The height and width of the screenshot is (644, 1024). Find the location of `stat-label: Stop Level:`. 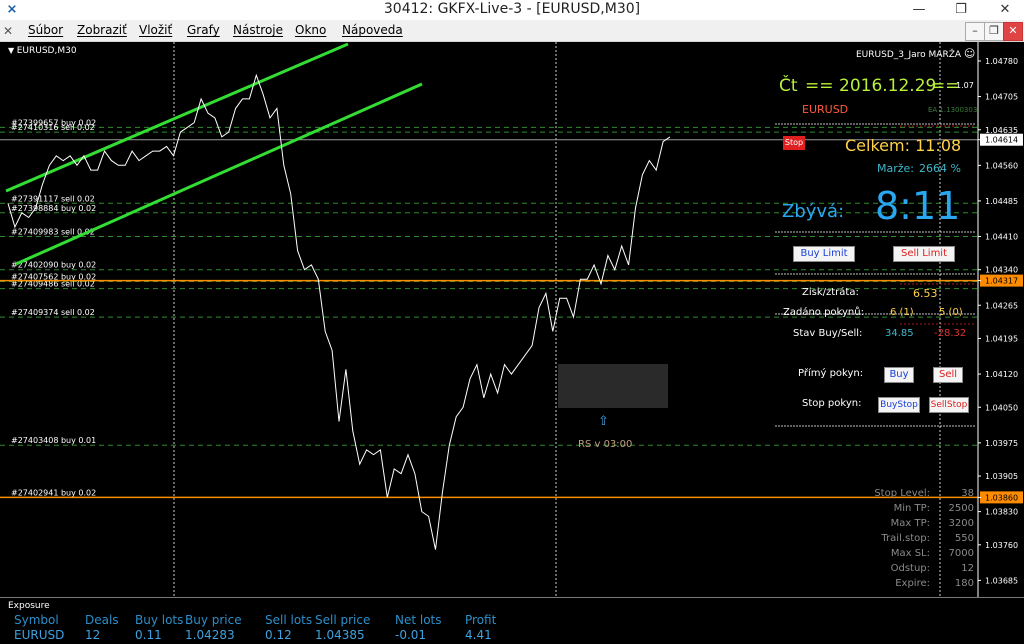

stat-label: Stop Level: is located at coordinates (902, 493).